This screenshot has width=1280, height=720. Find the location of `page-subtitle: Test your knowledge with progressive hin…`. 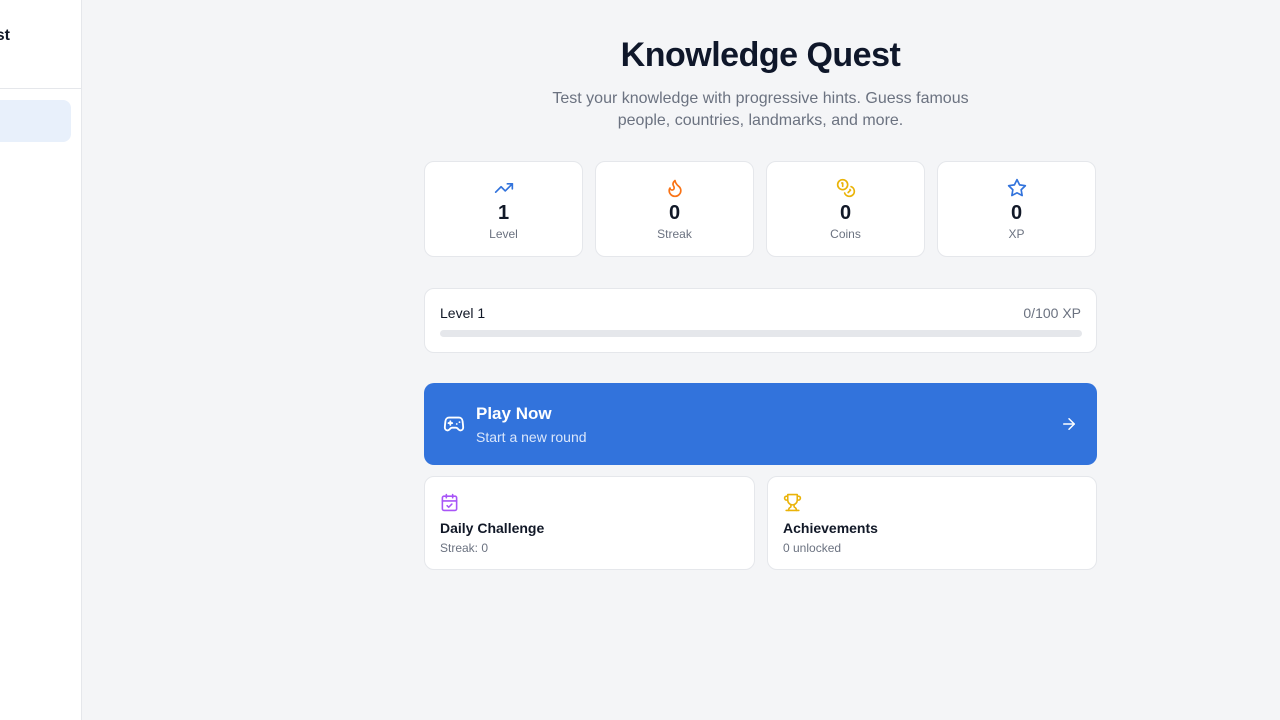

page-subtitle: Test your knowledge with progressive hin… is located at coordinates (760, 109).